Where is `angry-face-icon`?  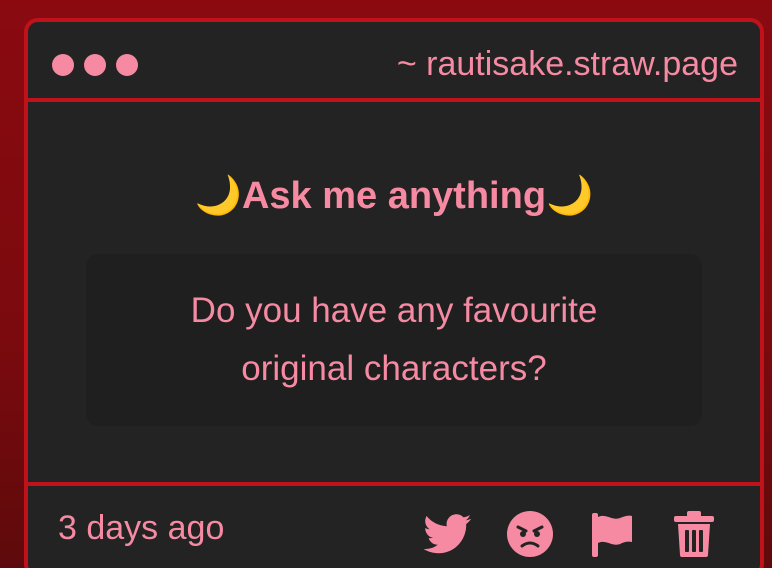
angry-face-icon is located at coordinates (530, 534).